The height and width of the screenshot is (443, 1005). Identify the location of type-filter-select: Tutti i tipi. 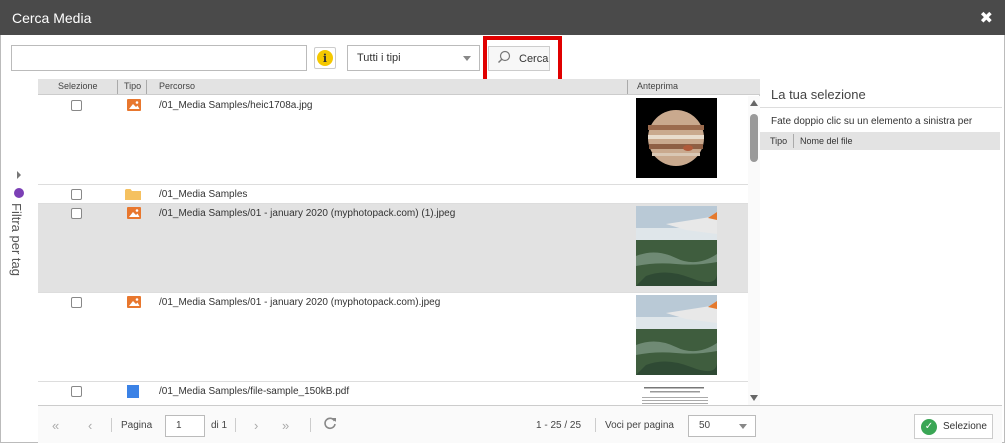
(413, 58).